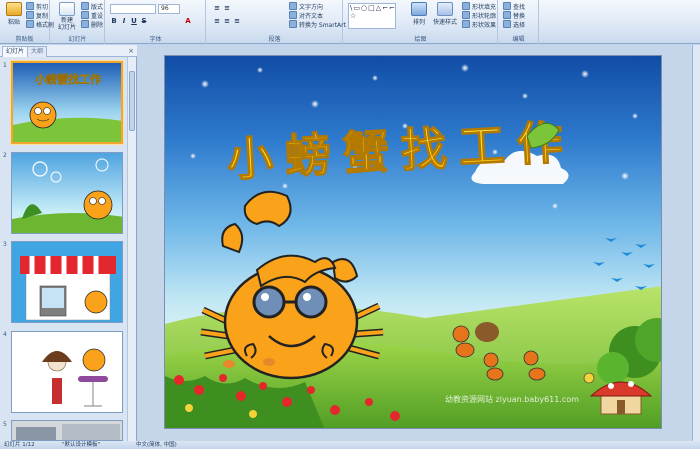 The height and width of the screenshot is (449, 700). What do you see at coordinates (144, 21) in the screenshot?
I see `strike-button: S` at bounding box center [144, 21].